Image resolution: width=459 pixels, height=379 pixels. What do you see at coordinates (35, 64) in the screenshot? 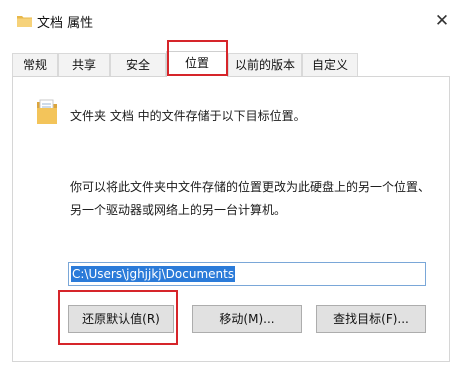
I see `tab-general: 常规` at bounding box center [35, 64].